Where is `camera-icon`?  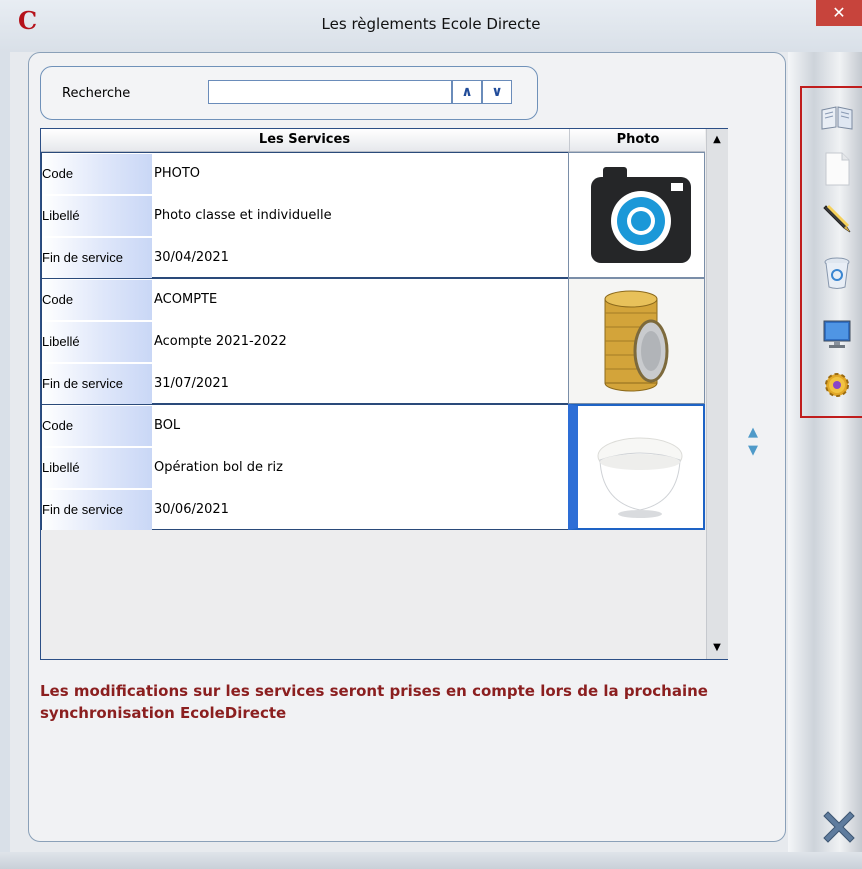 camera-icon is located at coordinates (641, 215).